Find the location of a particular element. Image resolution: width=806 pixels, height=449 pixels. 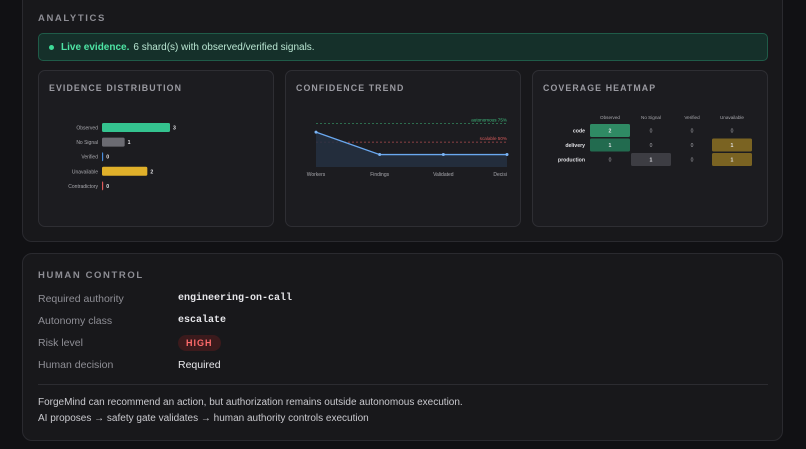

bar-label-observed: Observed is located at coordinates (87, 129).